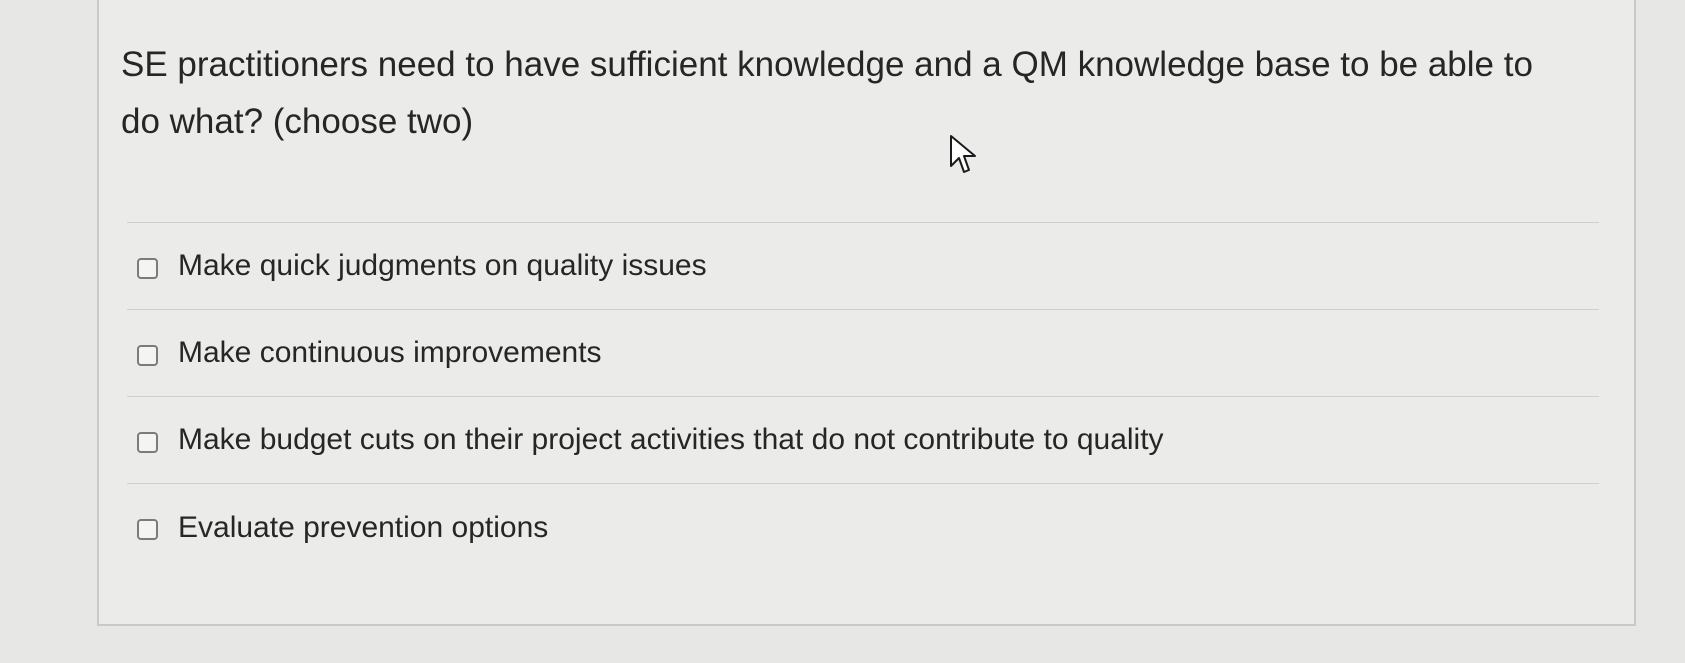  I want to click on option-evaluate-prevention: Evaluate prevention options, so click(863, 527).